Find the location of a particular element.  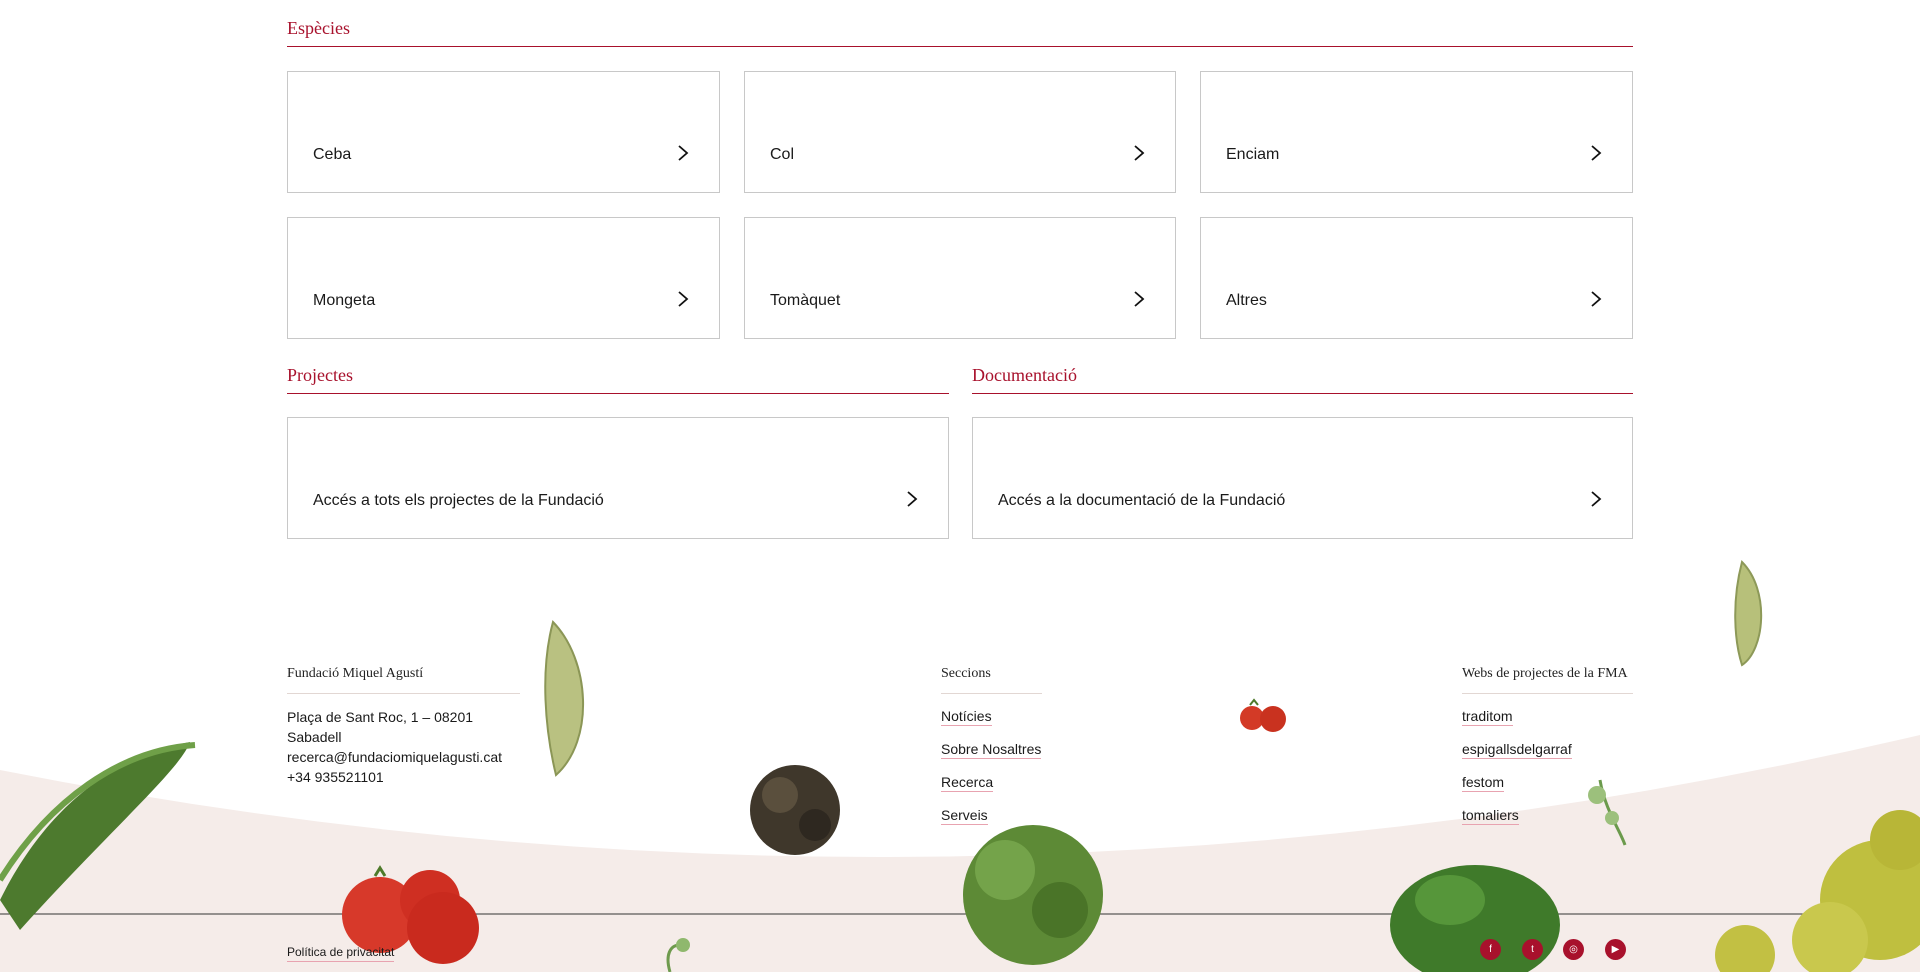

species-card-tomaquet: Tomàquet is located at coordinates (960, 278).